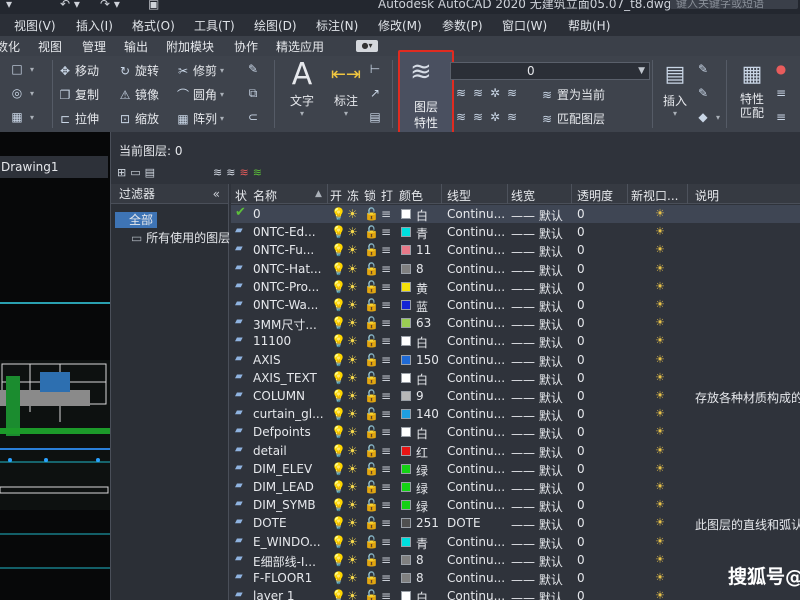 Image resolution: width=800 pixels, height=600 pixels. What do you see at coordinates (22, 93) in the screenshot?
I see `ellipse-tool-icon: ◎ ▾` at bounding box center [22, 93].